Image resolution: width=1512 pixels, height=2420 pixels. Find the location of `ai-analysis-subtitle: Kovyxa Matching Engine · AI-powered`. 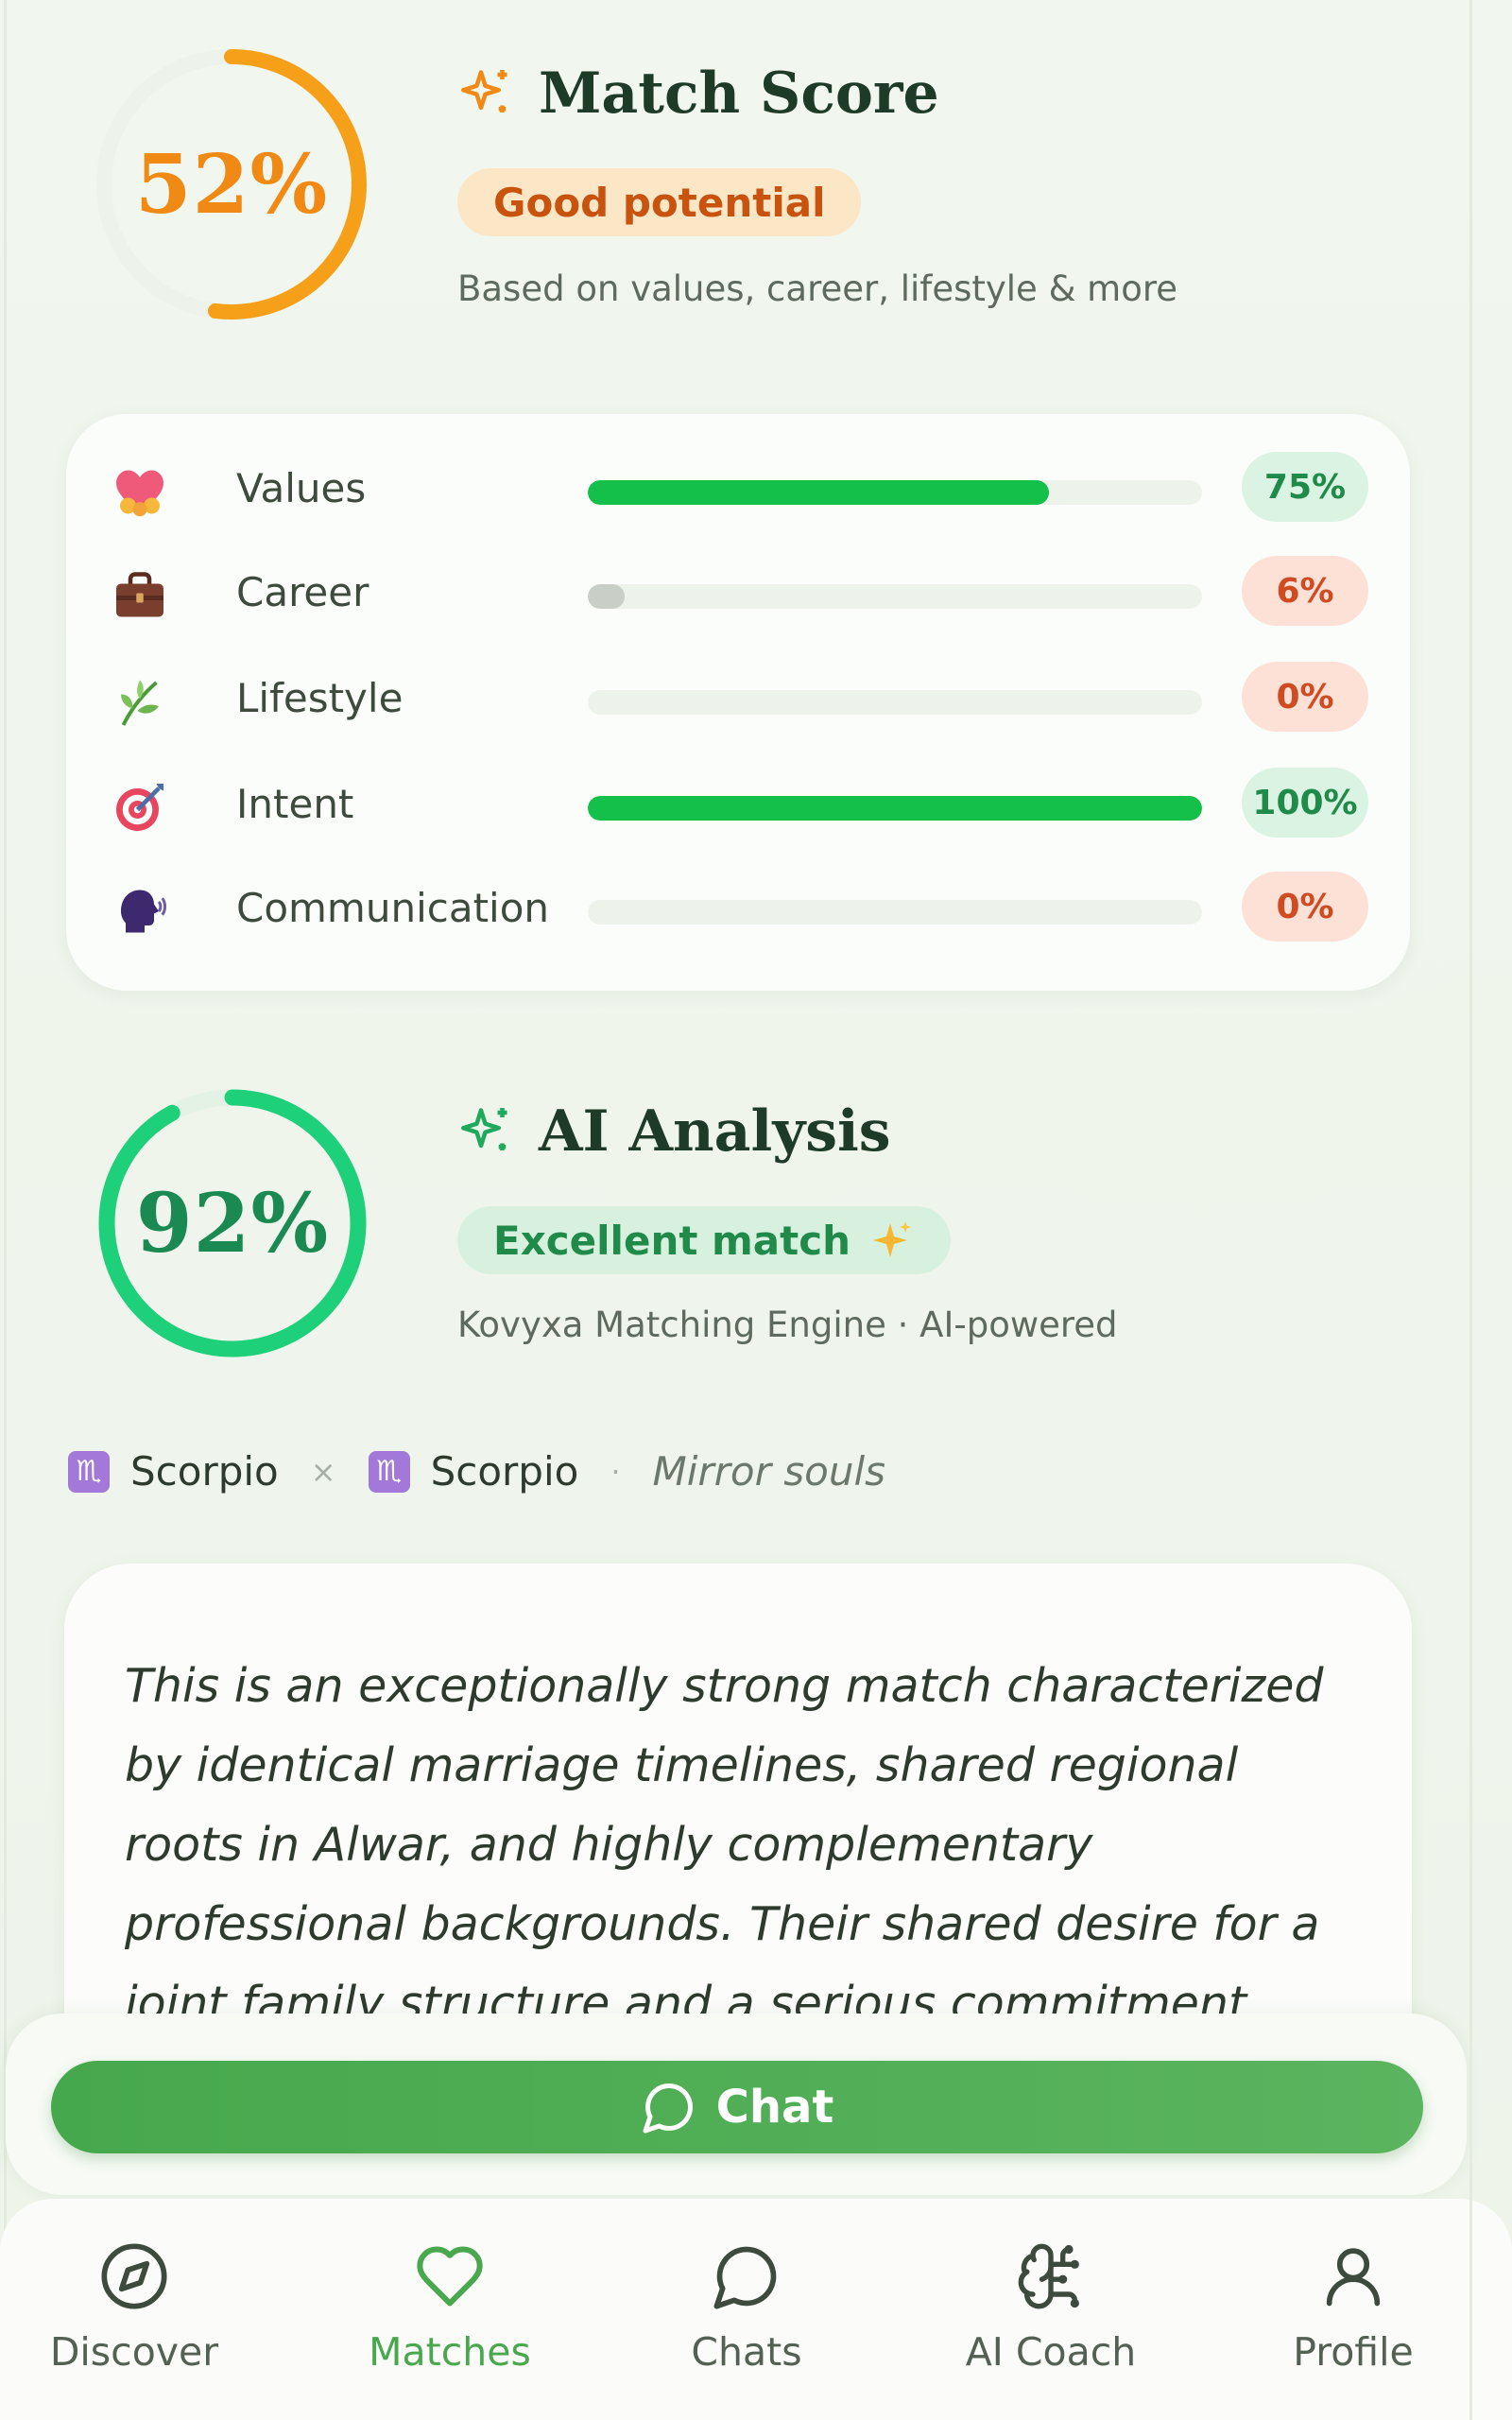

ai-analysis-subtitle: Kovyxa Matching Engine · AI-powered is located at coordinates (787, 1325).